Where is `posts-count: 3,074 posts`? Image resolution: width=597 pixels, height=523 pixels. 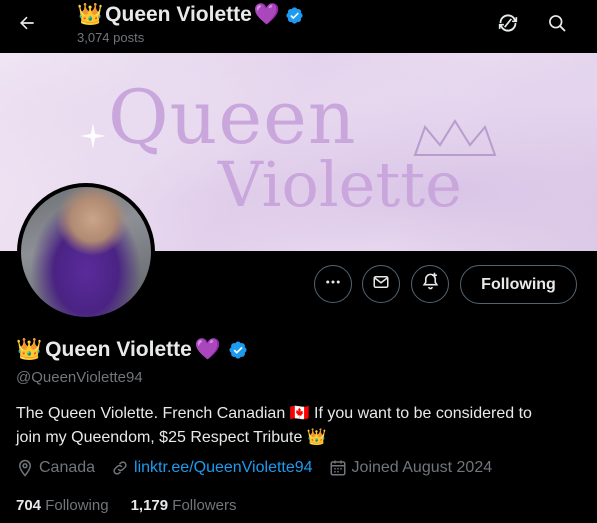
posts-count: 3,074 posts is located at coordinates (111, 37).